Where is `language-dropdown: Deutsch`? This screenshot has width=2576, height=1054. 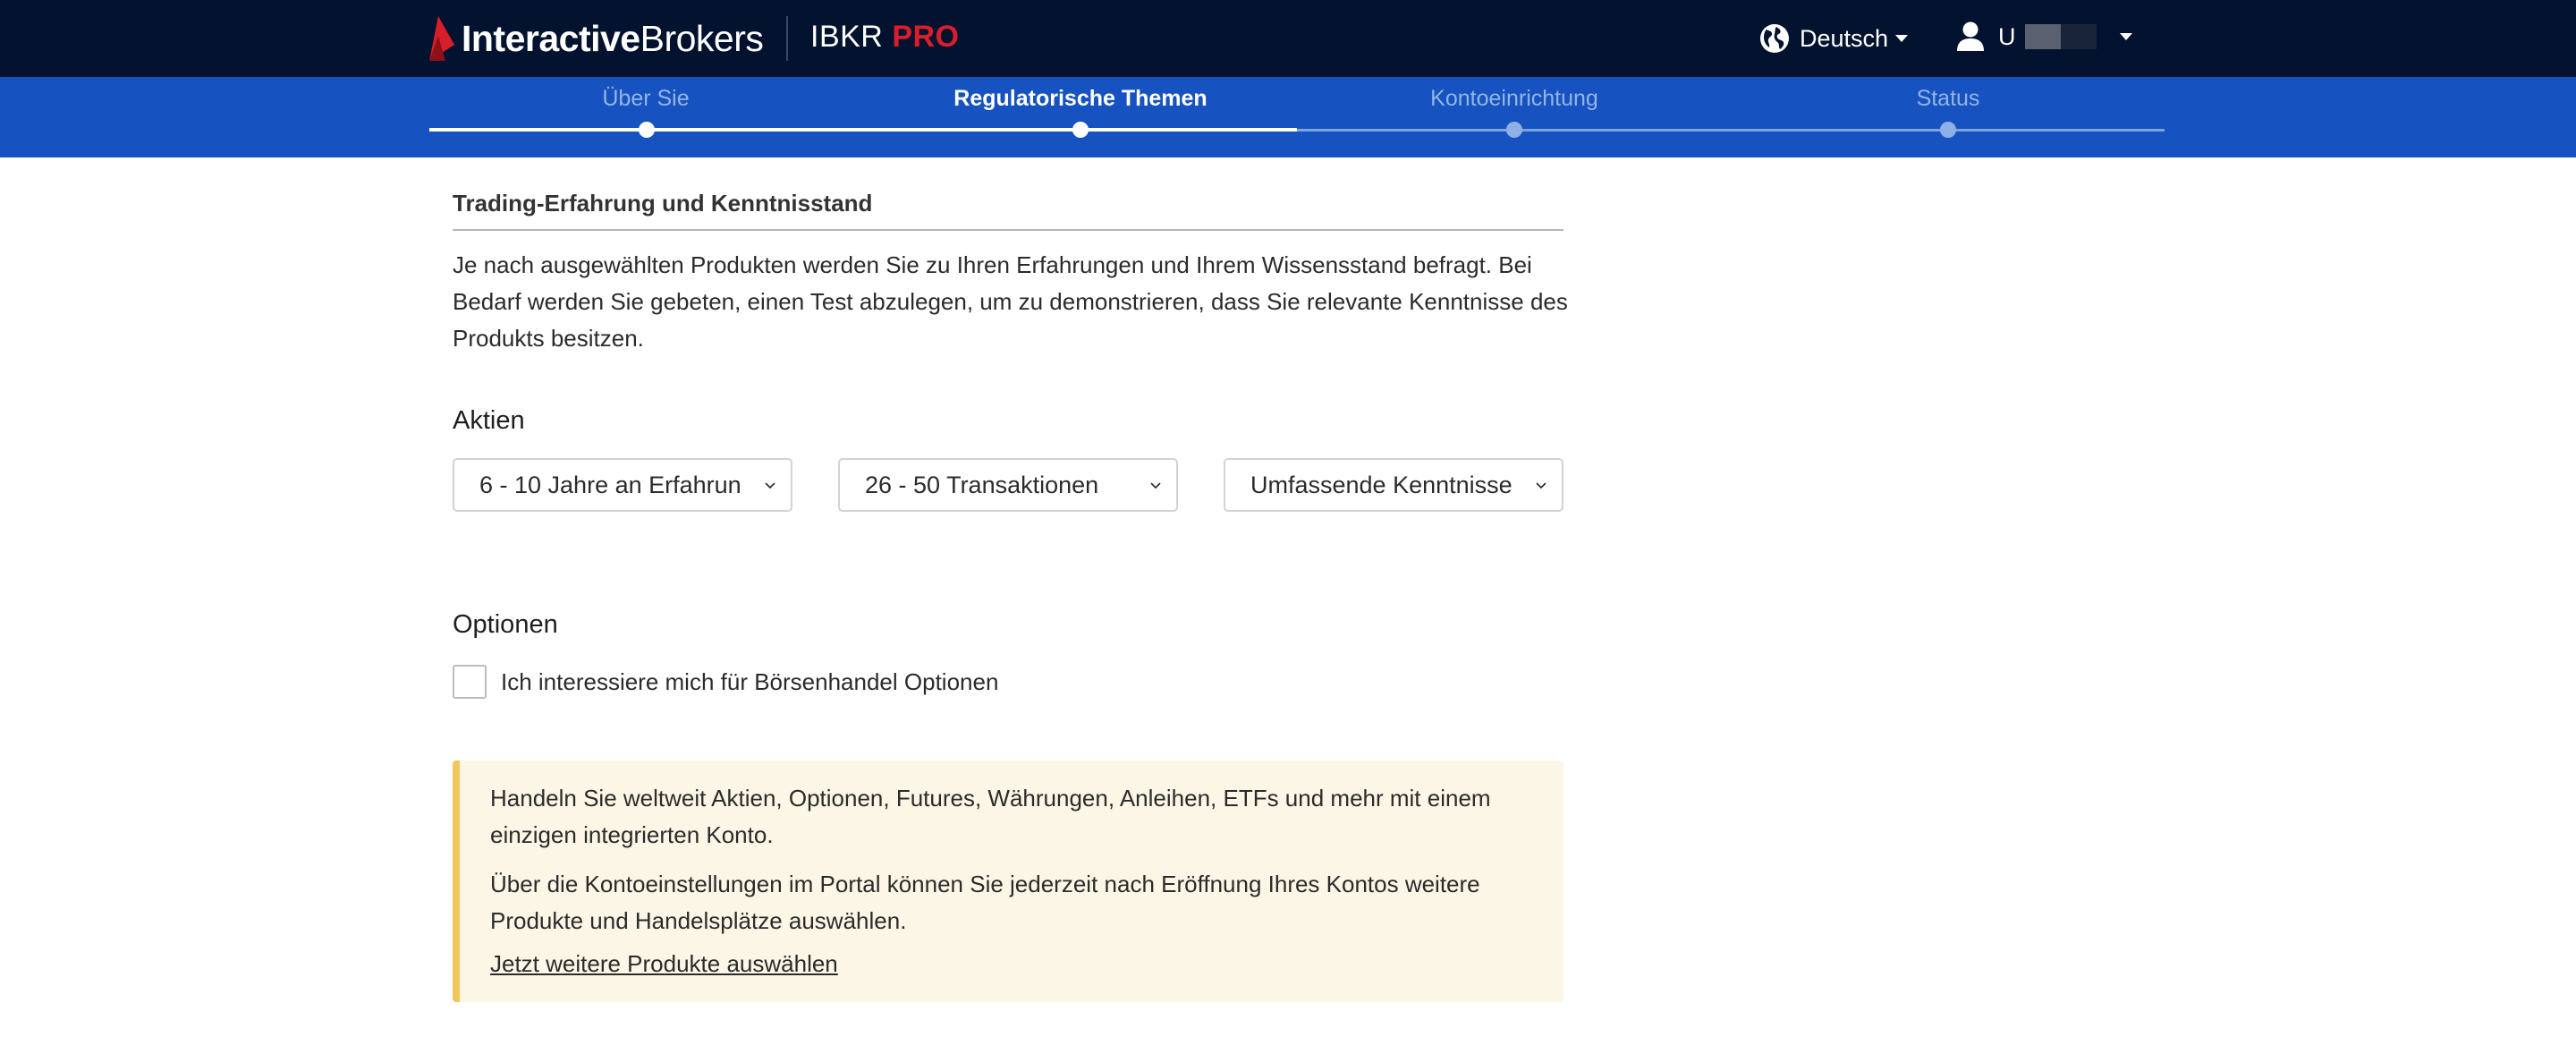
language-dropdown: Deutsch is located at coordinates (1833, 38).